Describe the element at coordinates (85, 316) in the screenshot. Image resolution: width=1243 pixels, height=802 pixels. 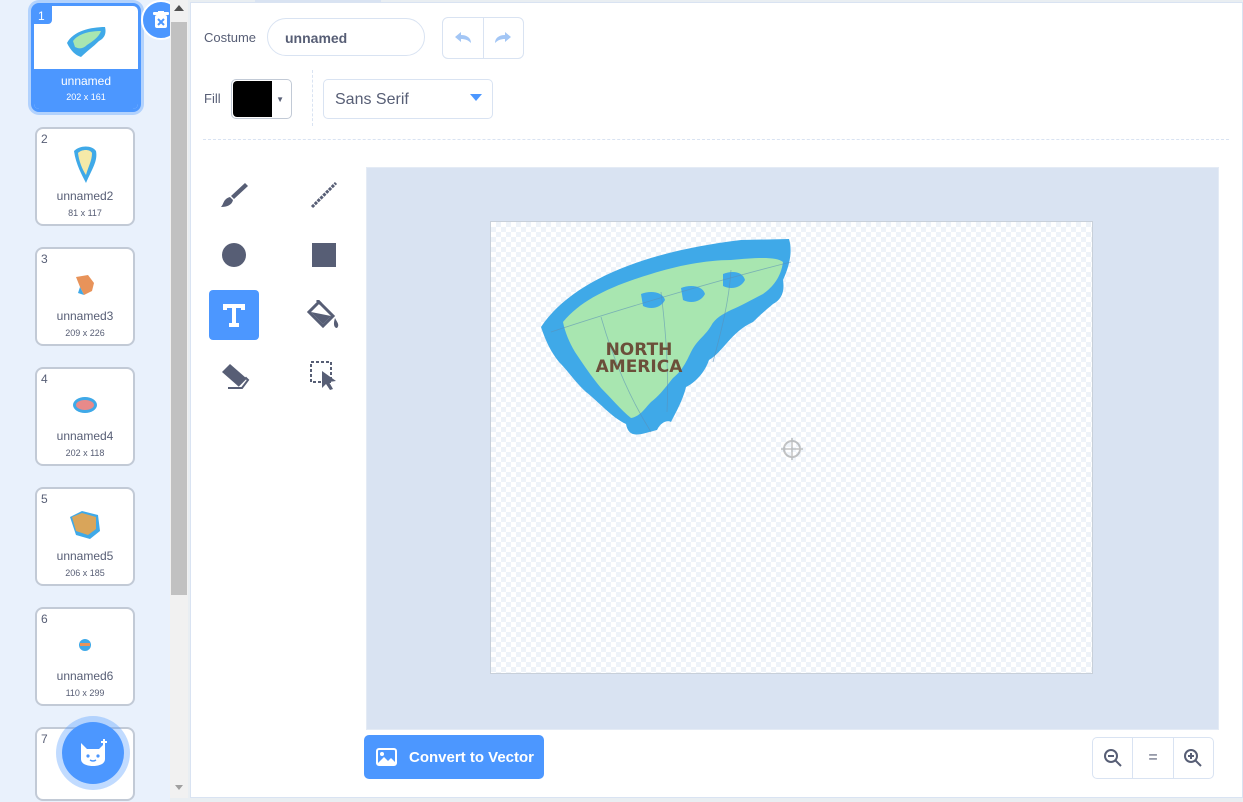
I see `costume-name: unnamed3` at that location.